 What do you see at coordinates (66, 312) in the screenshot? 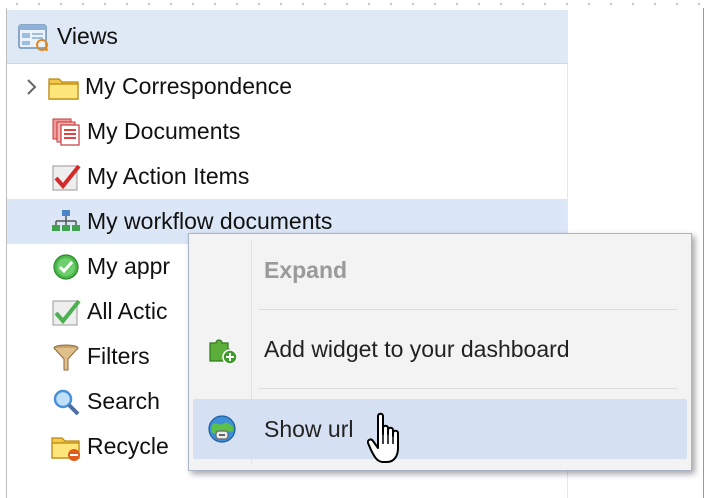
I see `check-box-icon` at bounding box center [66, 312].